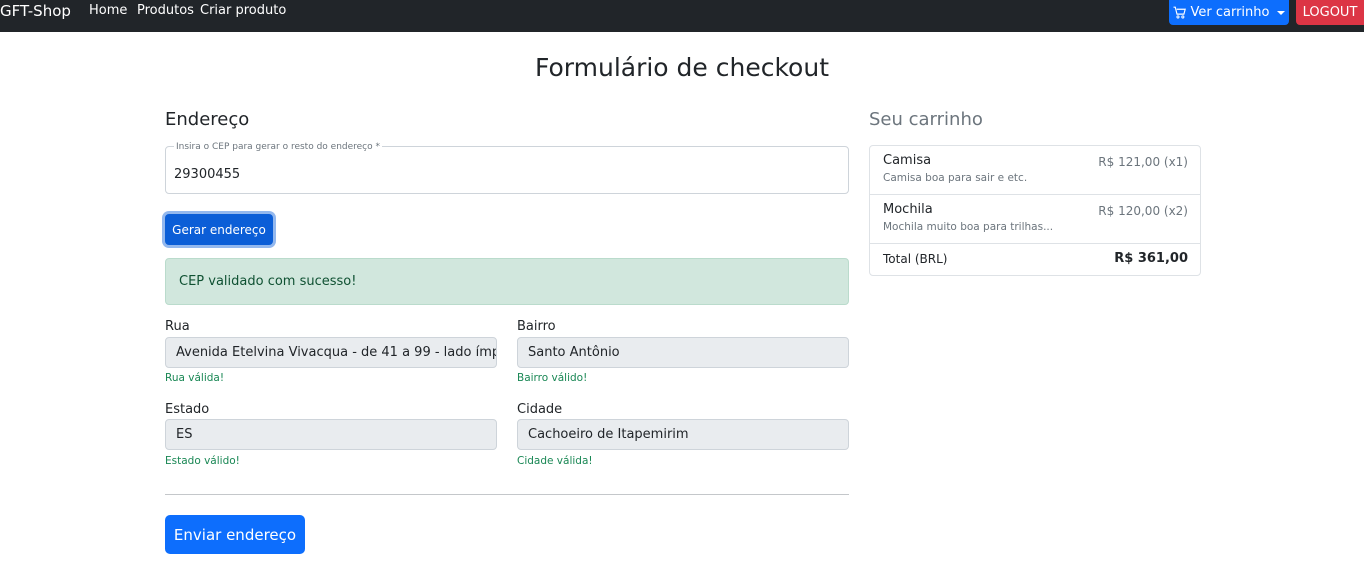  I want to click on caret-down-icon, so click(1281, 12).